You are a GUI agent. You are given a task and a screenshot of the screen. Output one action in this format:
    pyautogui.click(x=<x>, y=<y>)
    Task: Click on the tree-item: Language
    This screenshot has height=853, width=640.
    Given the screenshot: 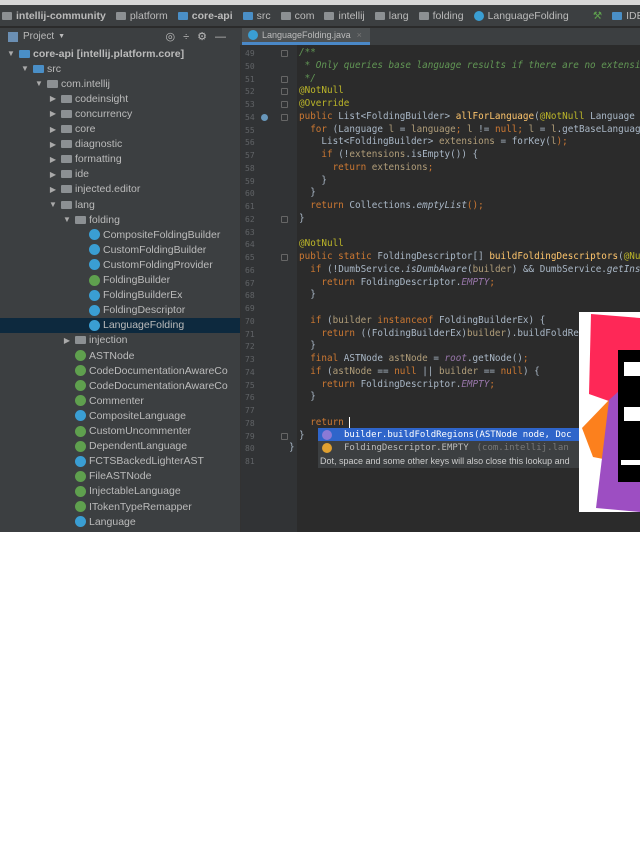 What is the action you would take?
    pyautogui.click(x=120, y=521)
    